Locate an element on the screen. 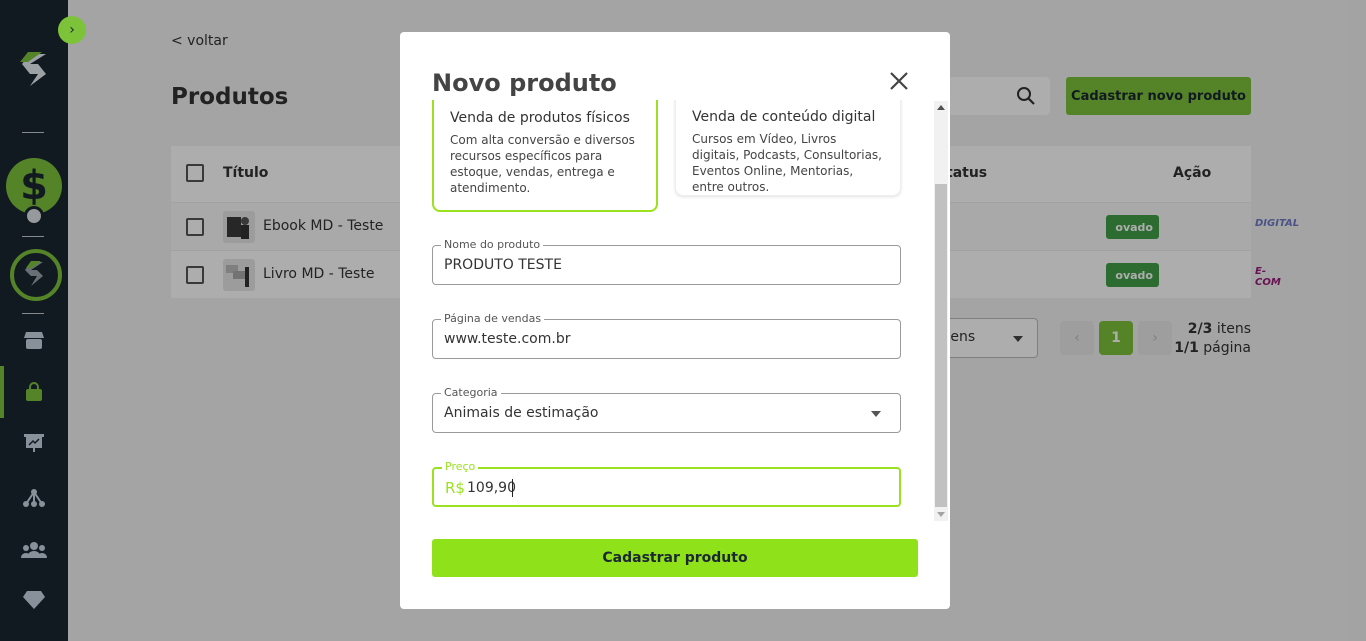 The width and height of the screenshot is (1366, 641). option-title: Venda de conteúdo digital is located at coordinates (784, 117).